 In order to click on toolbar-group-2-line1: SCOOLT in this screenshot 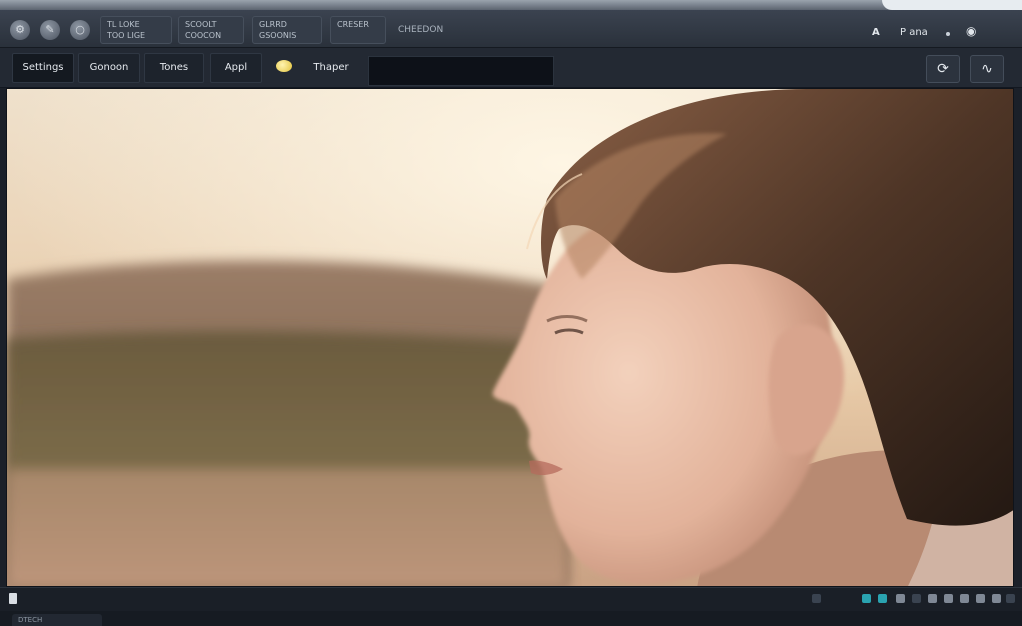, I will do `click(201, 24)`.